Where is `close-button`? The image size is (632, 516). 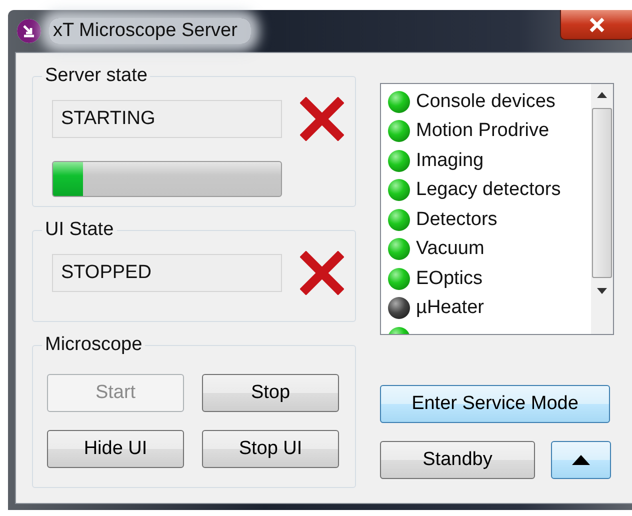
close-button is located at coordinates (596, 25).